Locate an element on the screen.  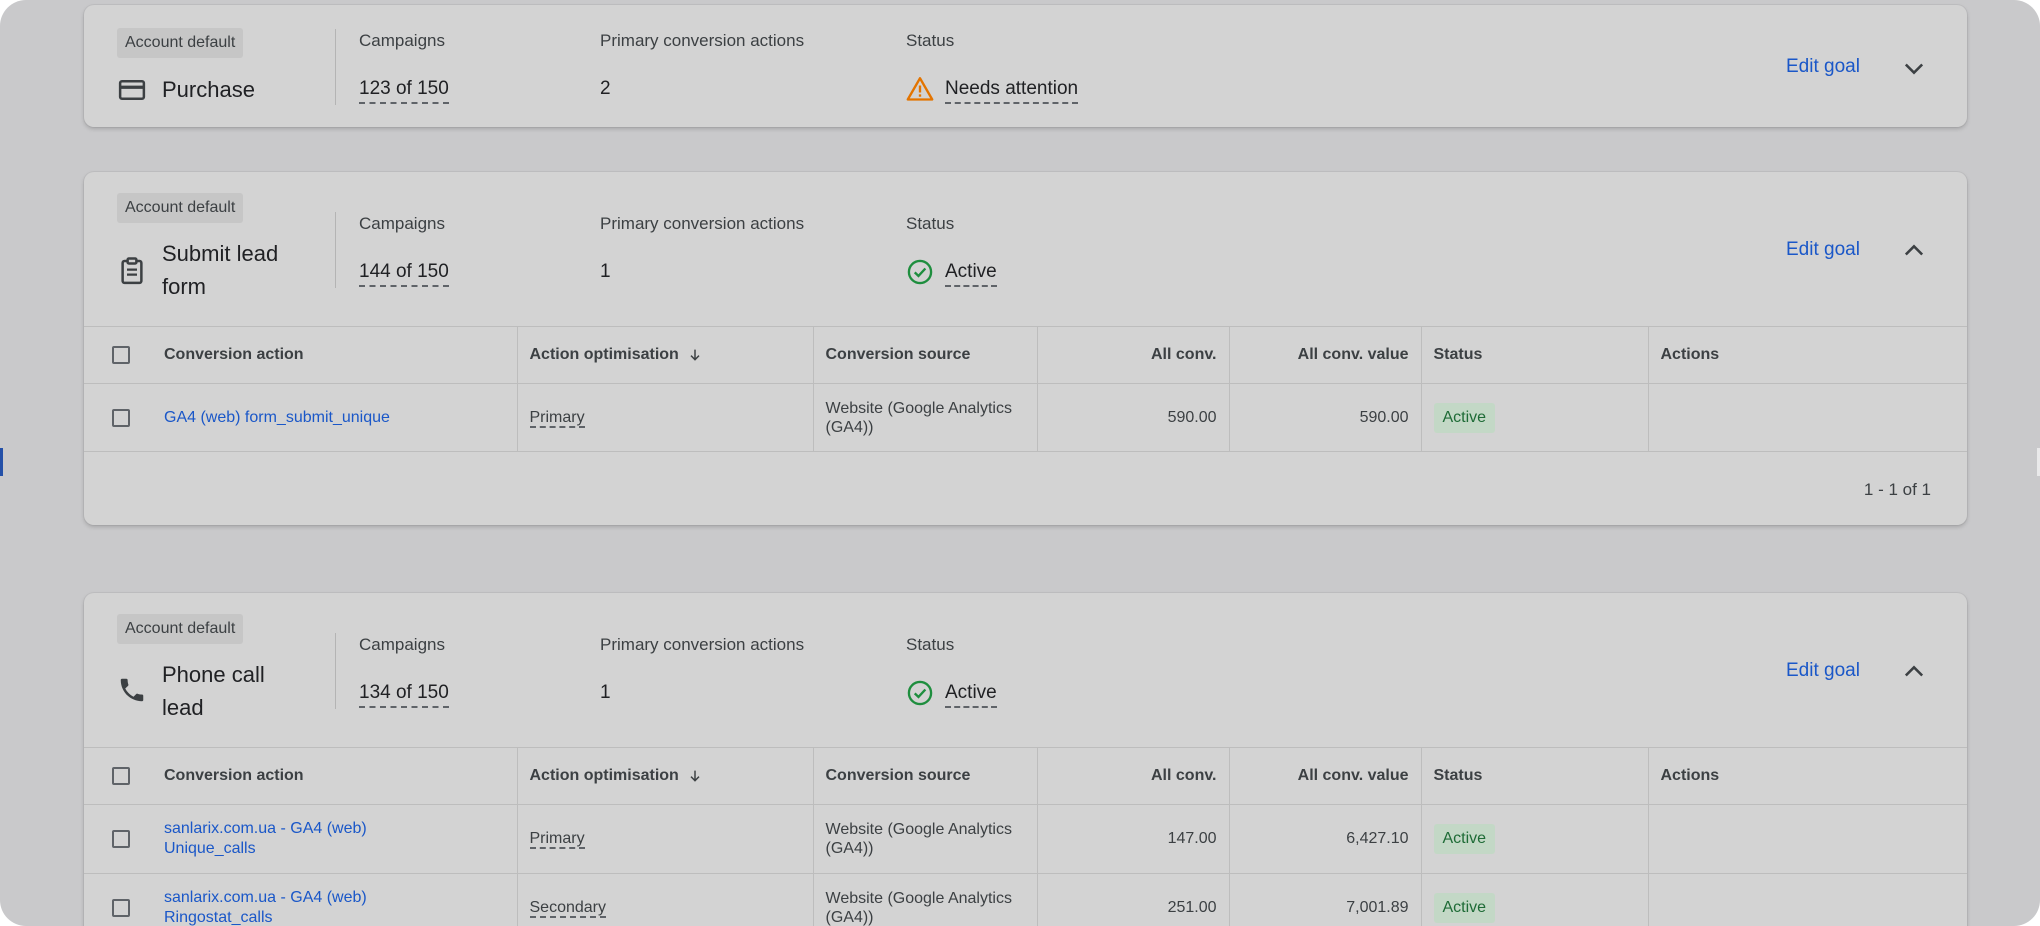
cell-conversion-action: sanlarix.com.ua - GA4 (web) Unique_calls is located at coordinates (301, 839).